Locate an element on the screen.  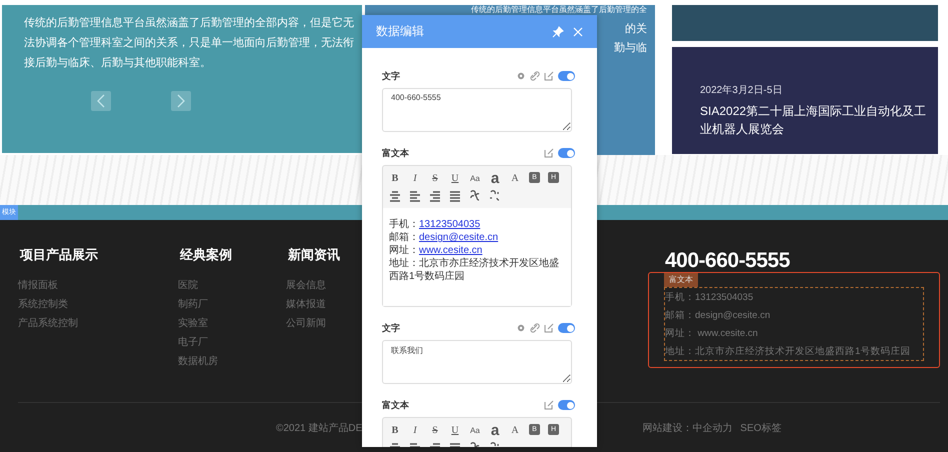
contact-line: 地址：北京市亦庄经济技术开发区地盛西路1号数码庄园 is located at coordinates (788, 351).